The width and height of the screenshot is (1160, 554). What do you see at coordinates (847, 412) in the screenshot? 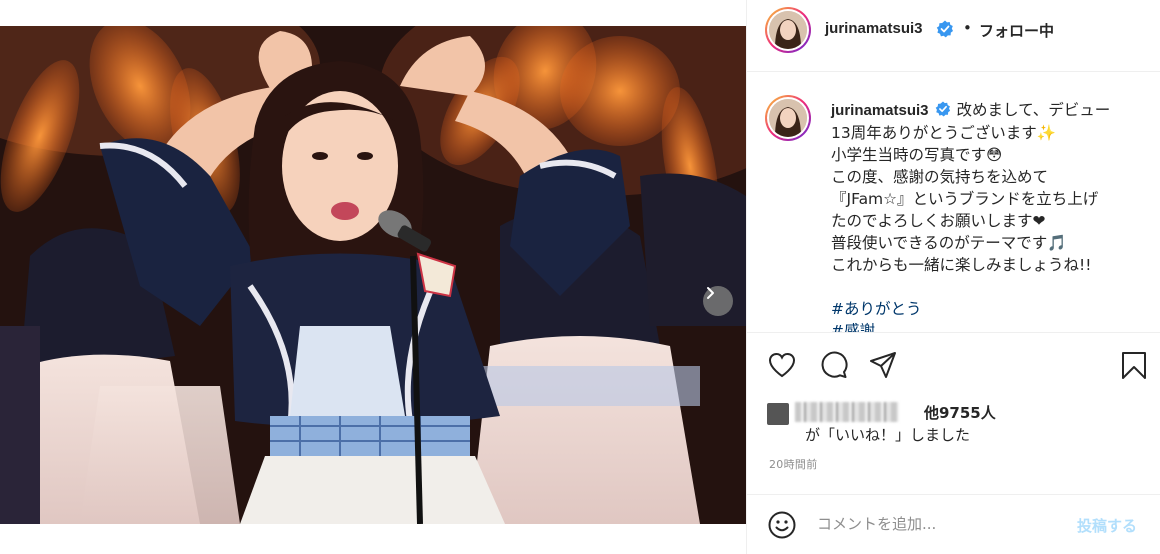
I see `liker-name-redacted` at bounding box center [847, 412].